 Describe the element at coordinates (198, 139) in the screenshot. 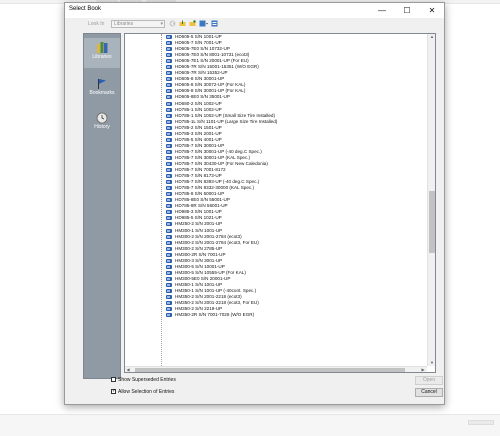

I see `list-item-label: HD785-5 S/N 4001-UP` at that location.